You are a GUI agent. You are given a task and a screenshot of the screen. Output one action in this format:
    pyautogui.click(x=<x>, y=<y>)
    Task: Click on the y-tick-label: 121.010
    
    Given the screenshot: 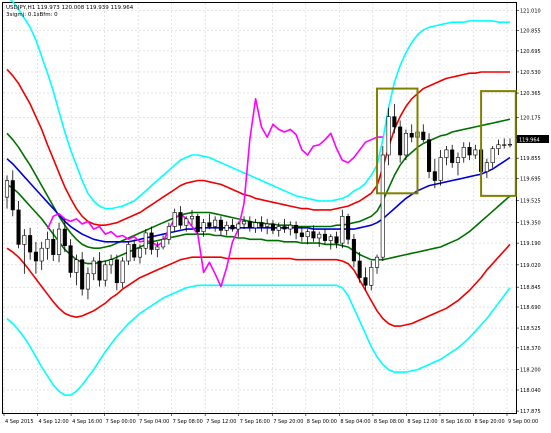 What is the action you would take?
    pyautogui.click(x=530, y=12)
    